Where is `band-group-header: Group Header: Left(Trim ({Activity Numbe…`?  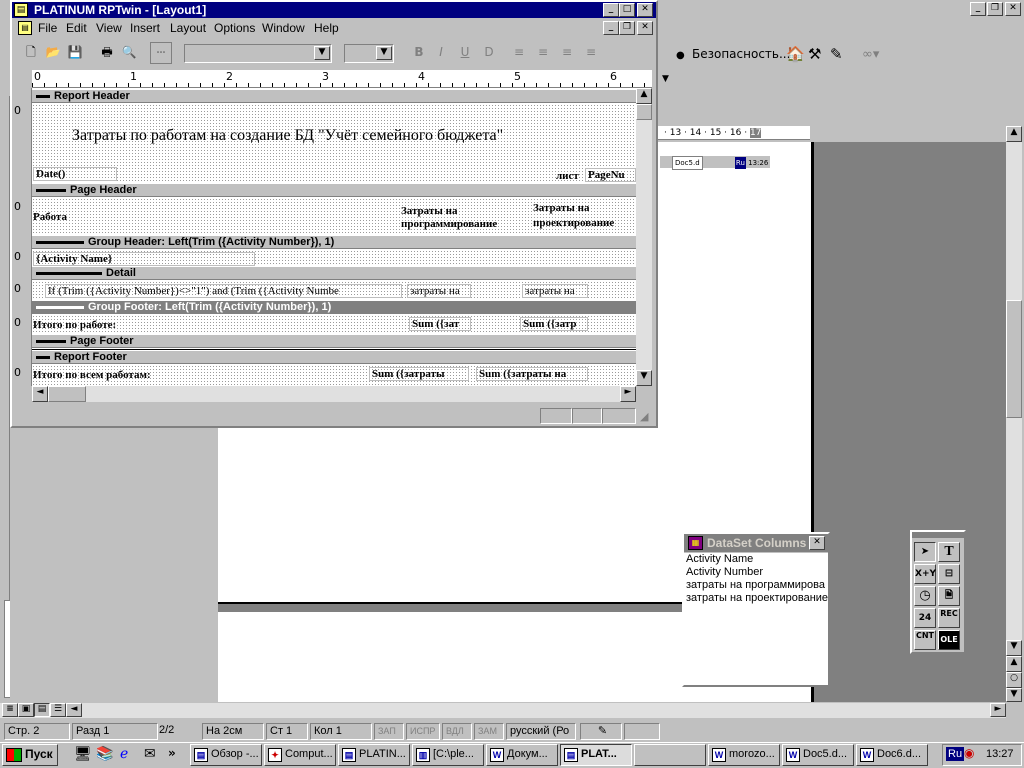
band-group-header: Group Header: Left(Trim ({Activity Numbe… is located at coordinates (334, 242).